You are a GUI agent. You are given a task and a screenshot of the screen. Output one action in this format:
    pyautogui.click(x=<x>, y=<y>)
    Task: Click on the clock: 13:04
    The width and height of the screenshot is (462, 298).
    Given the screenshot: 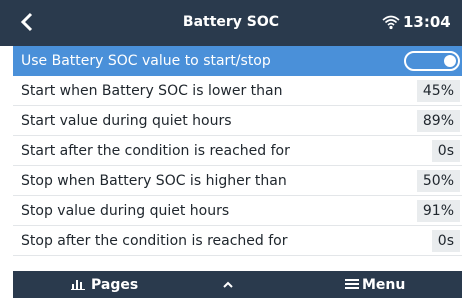 What is the action you would take?
    pyautogui.click(x=427, y=22)
    